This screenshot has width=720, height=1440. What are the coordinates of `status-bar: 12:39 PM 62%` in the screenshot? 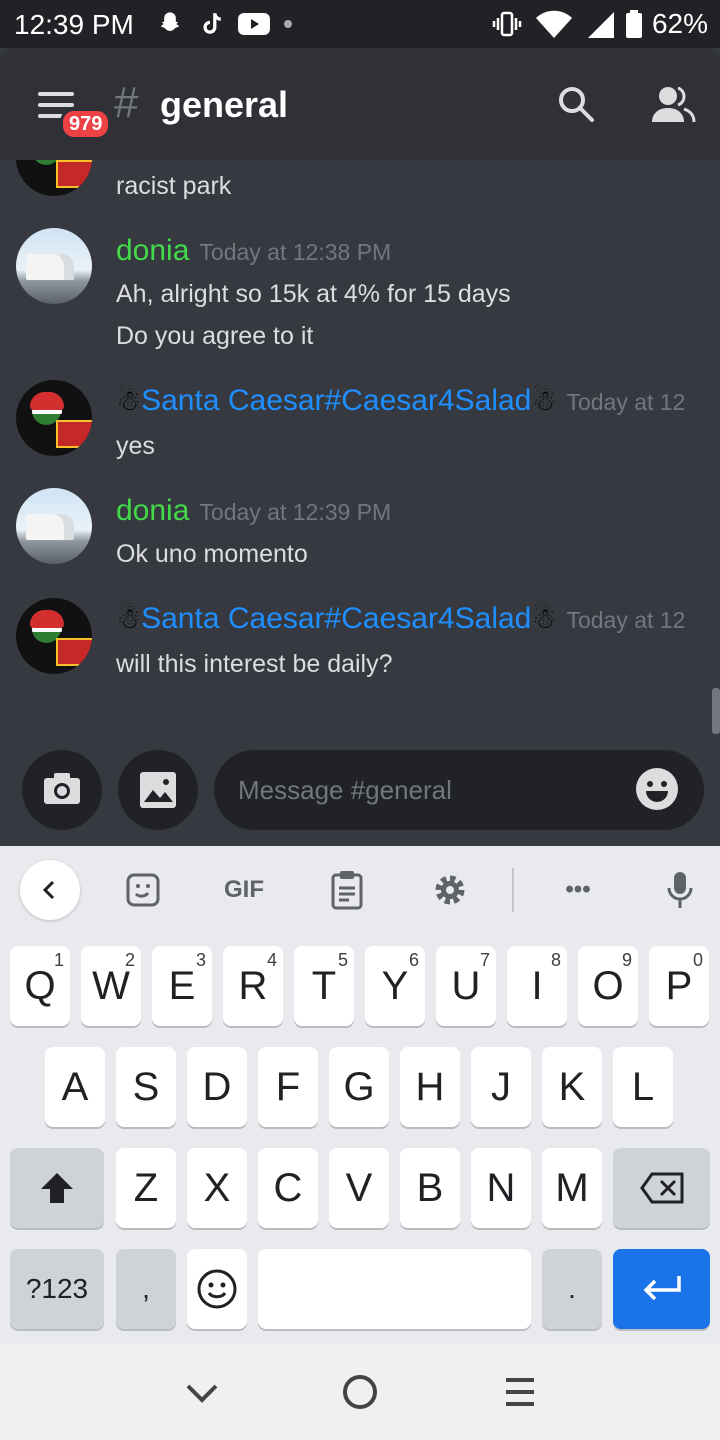 It's located at (360, 24).